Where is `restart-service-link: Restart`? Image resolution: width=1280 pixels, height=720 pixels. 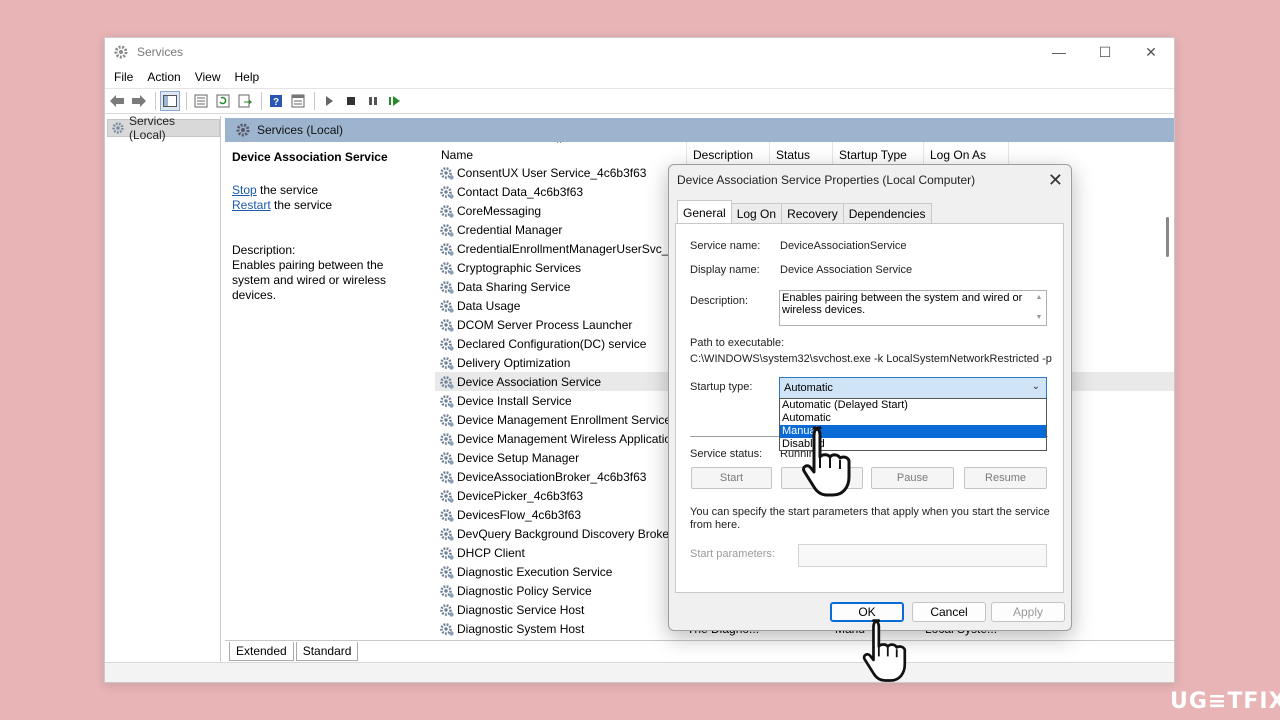 restart-service-link: Restart is located at coordinates (251, 205).